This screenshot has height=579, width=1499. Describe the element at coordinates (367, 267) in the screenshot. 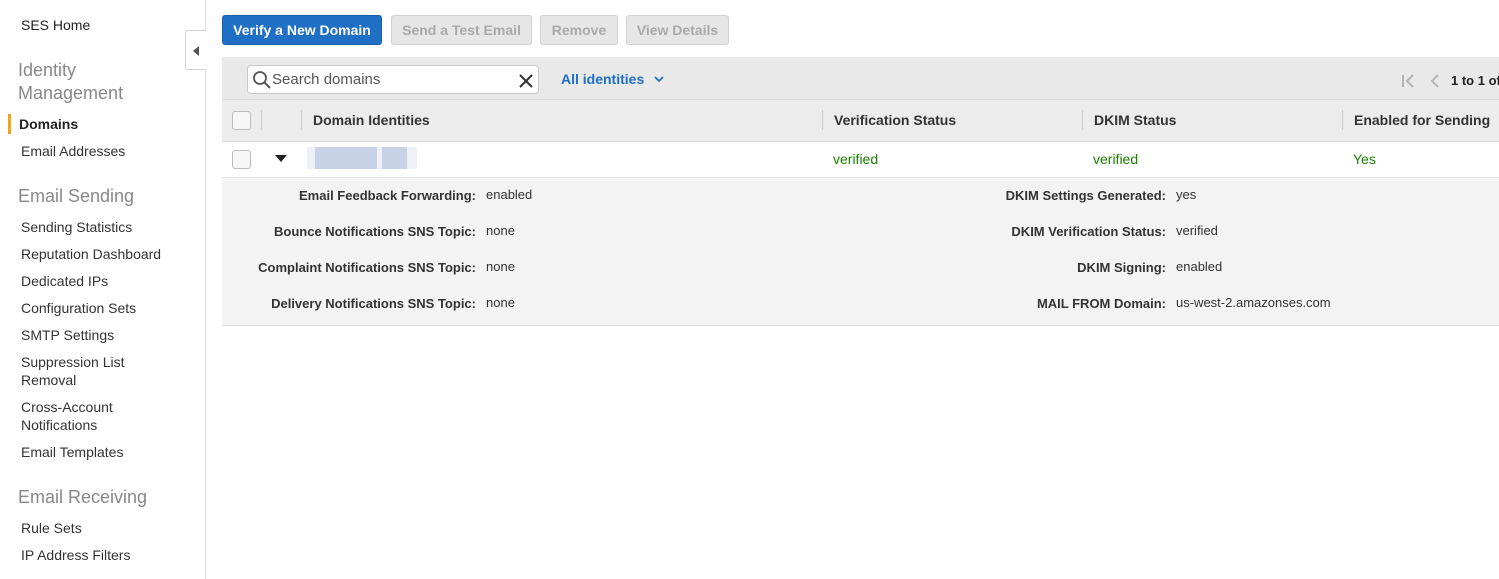

I see `detail-label-complaint-notifications: Complaint Notifications SNS Topic:` at that location.